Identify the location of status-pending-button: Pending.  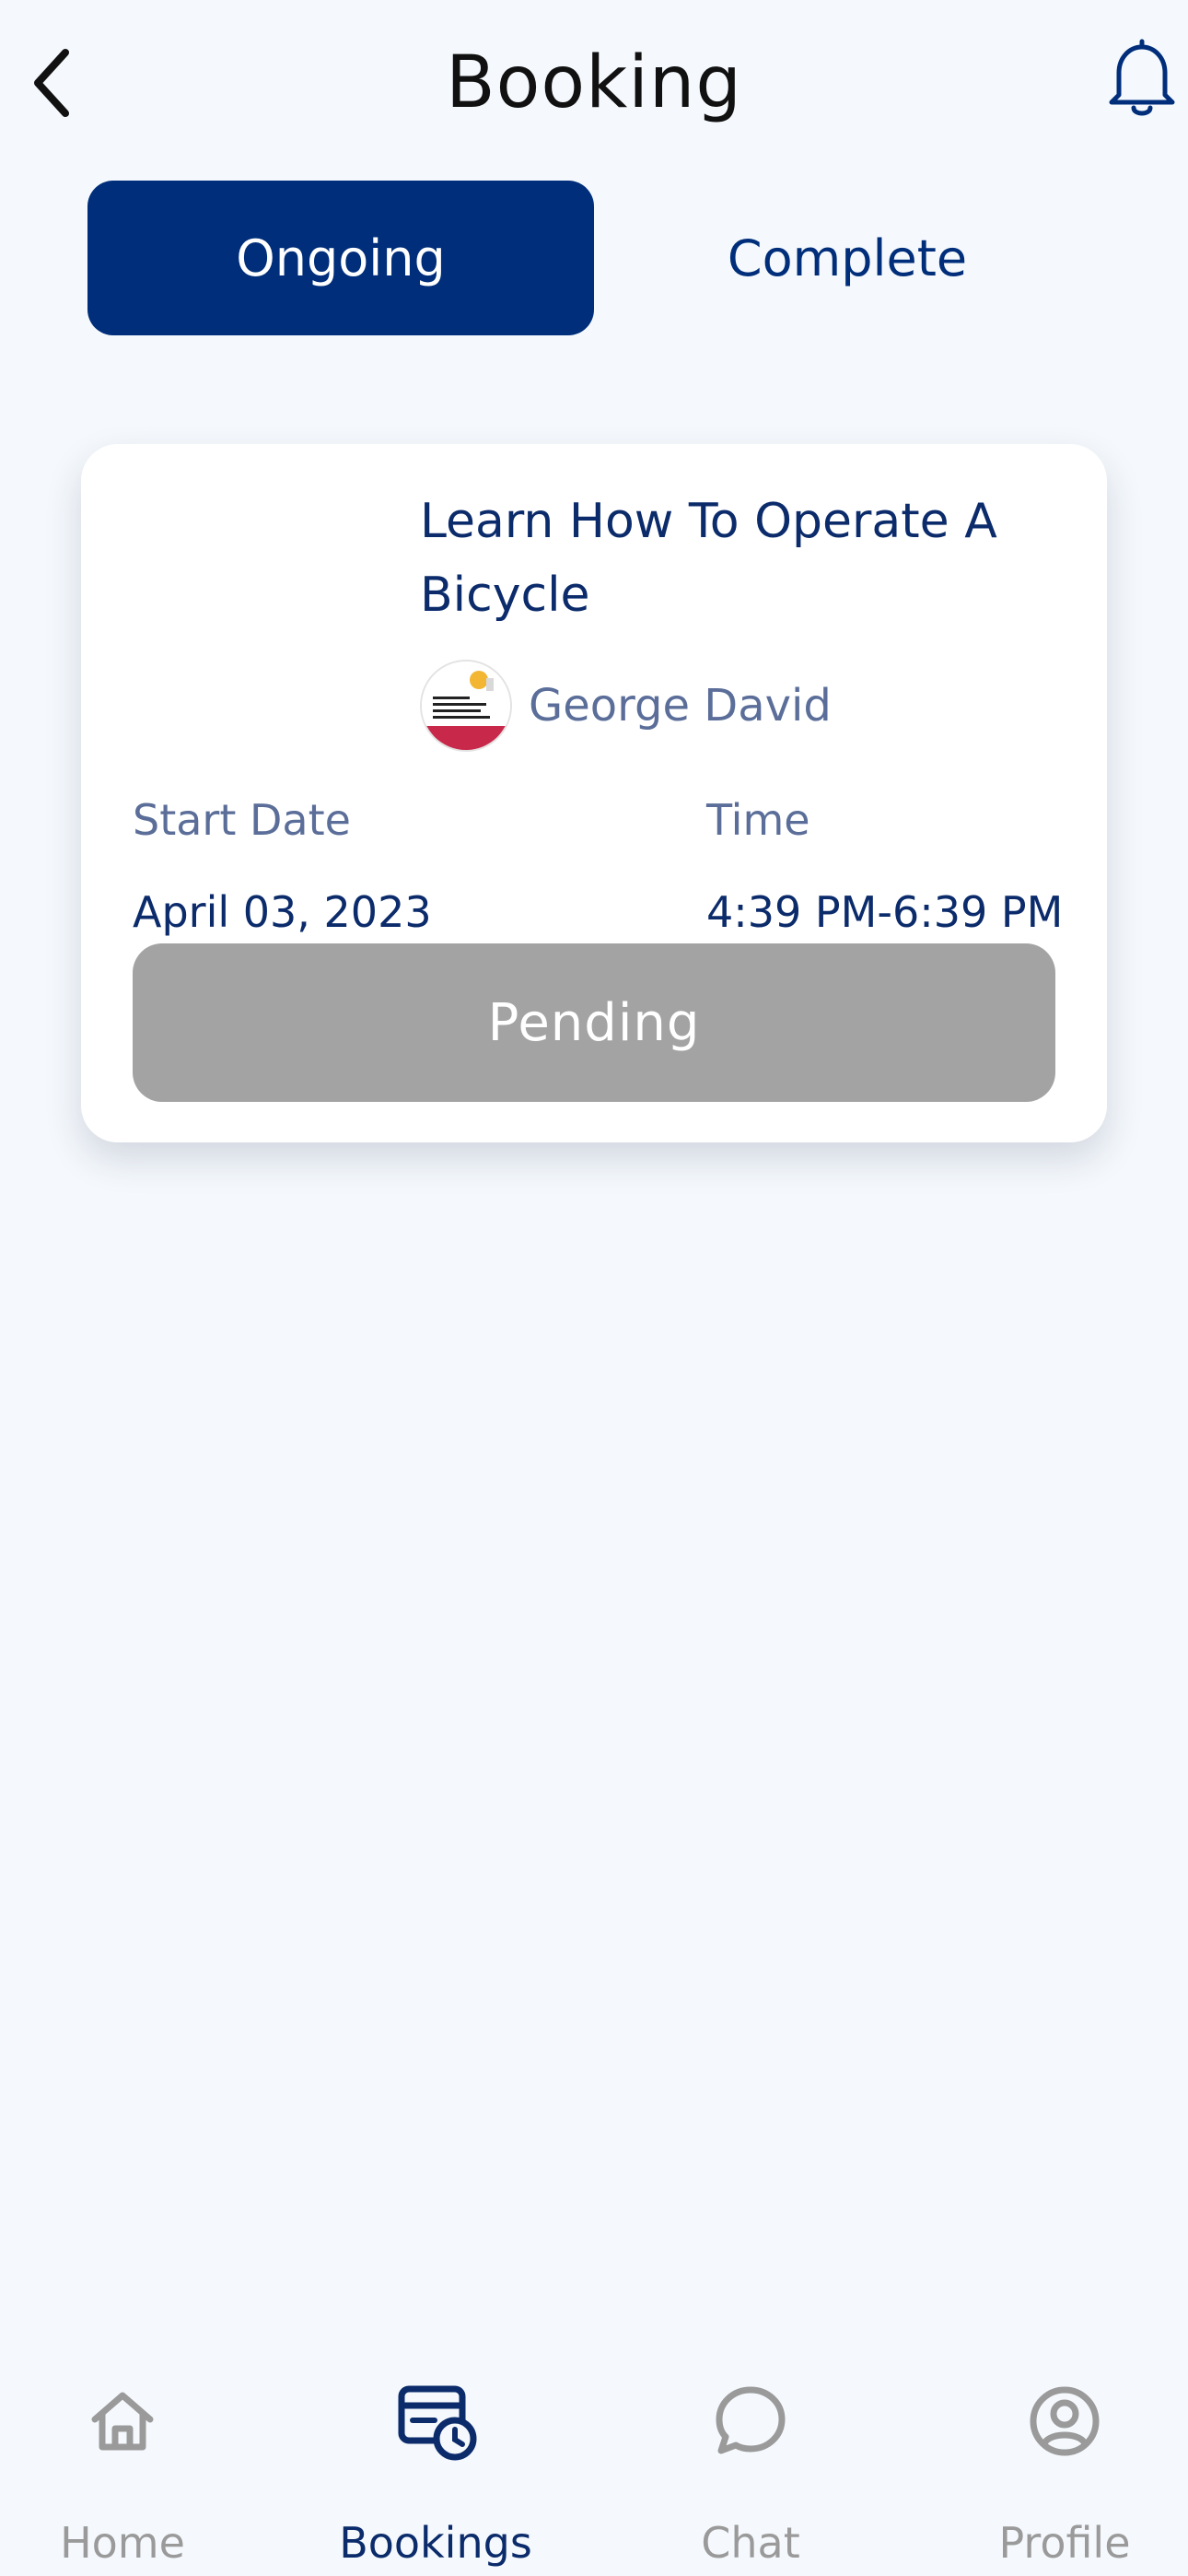
(594, 1022).